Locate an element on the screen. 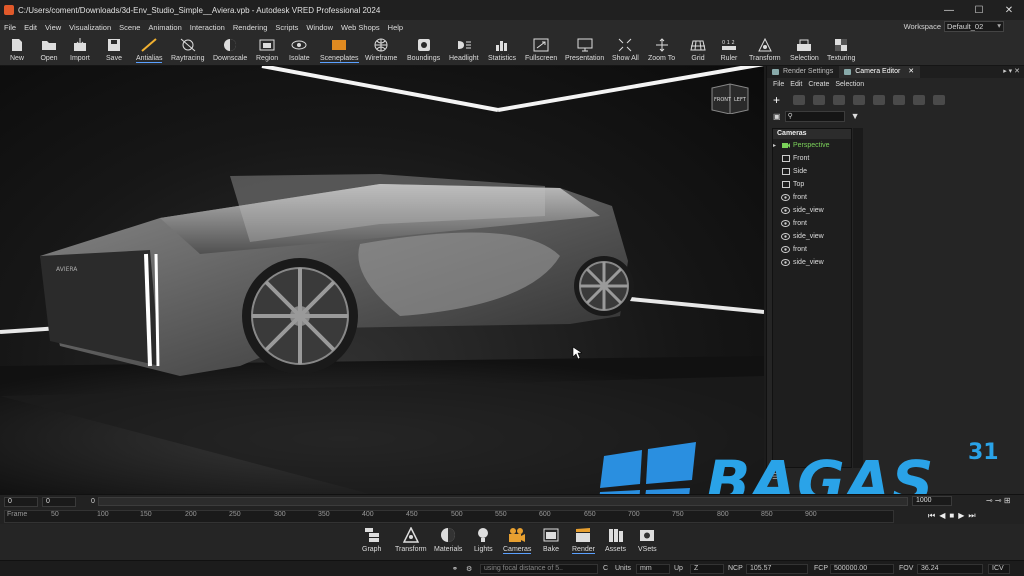  filter-icon: ▼ is located at coordinates (855, 116).